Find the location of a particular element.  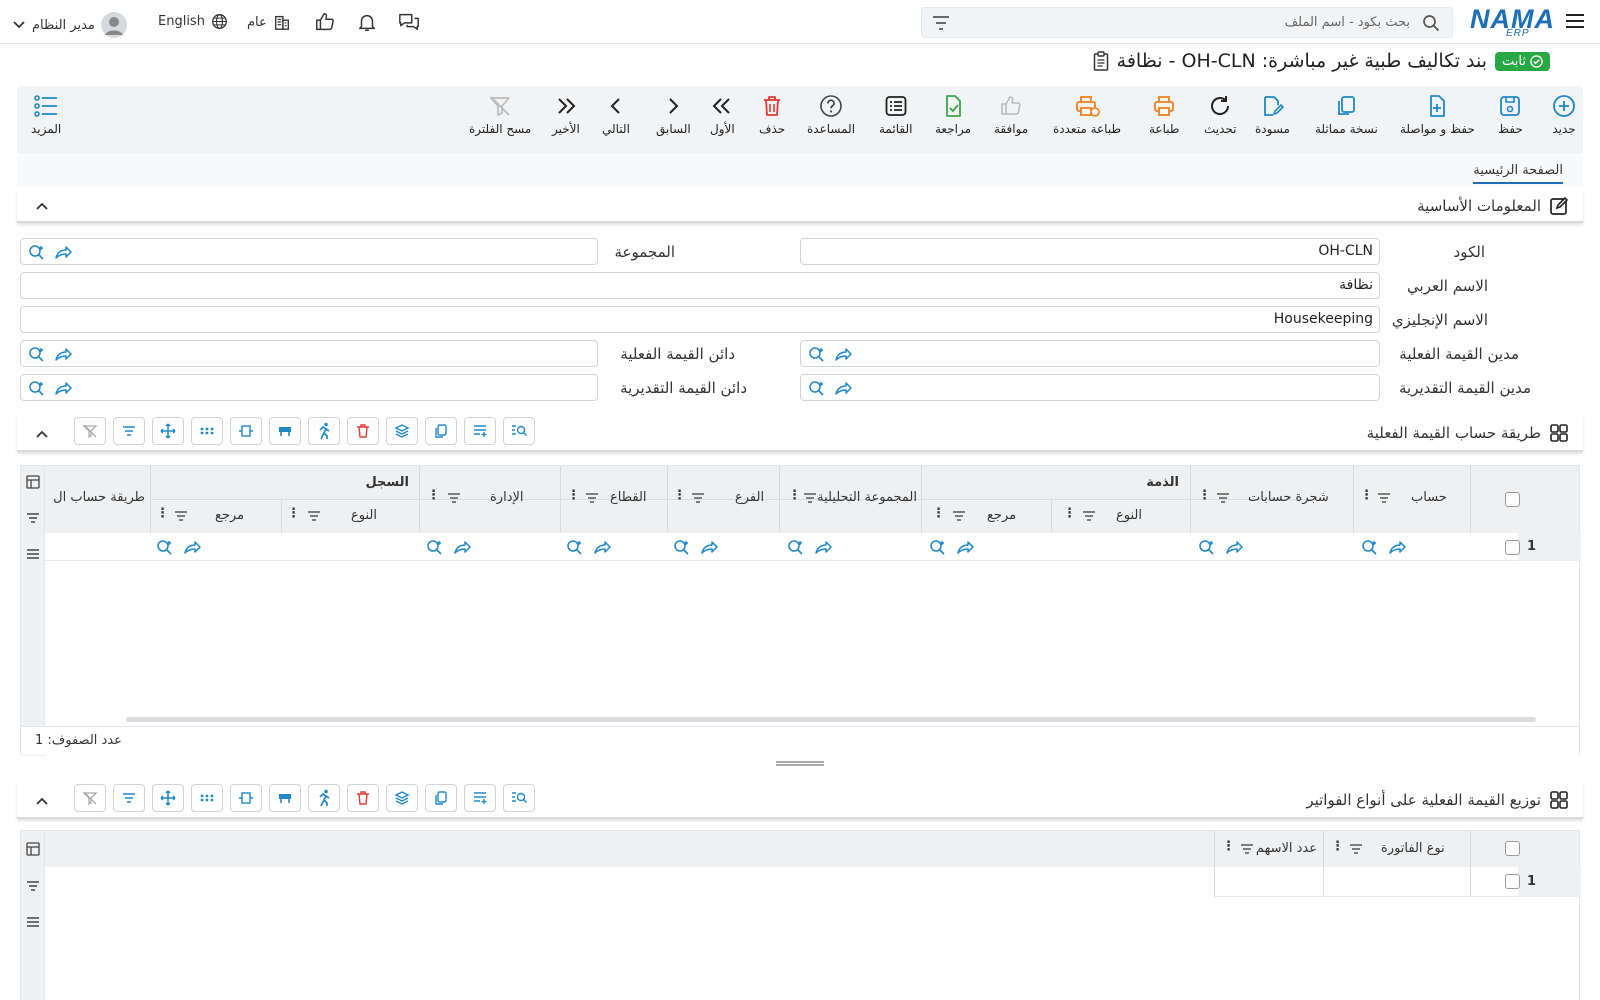

last-button: الأخير is located at coordinates (566, 115).